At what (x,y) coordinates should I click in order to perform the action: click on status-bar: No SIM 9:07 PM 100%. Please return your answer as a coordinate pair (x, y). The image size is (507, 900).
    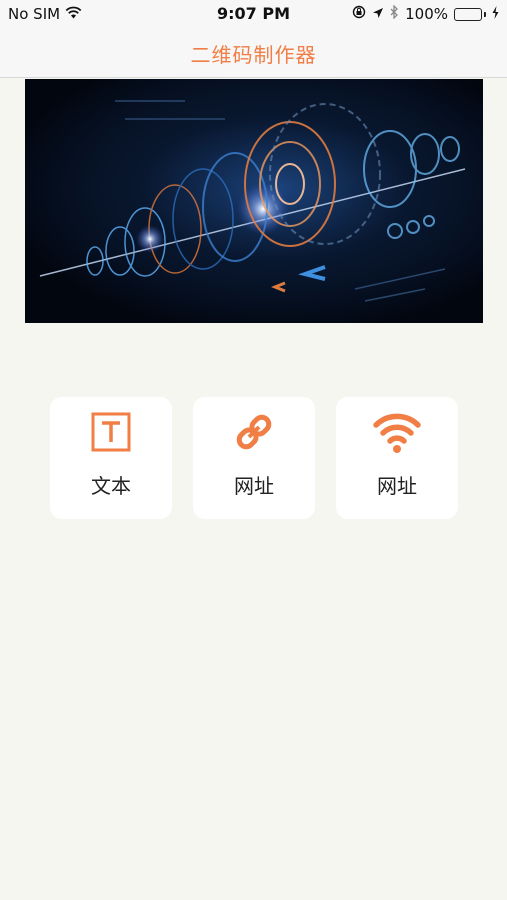
    Looking at the image, I should click on (253, 14).